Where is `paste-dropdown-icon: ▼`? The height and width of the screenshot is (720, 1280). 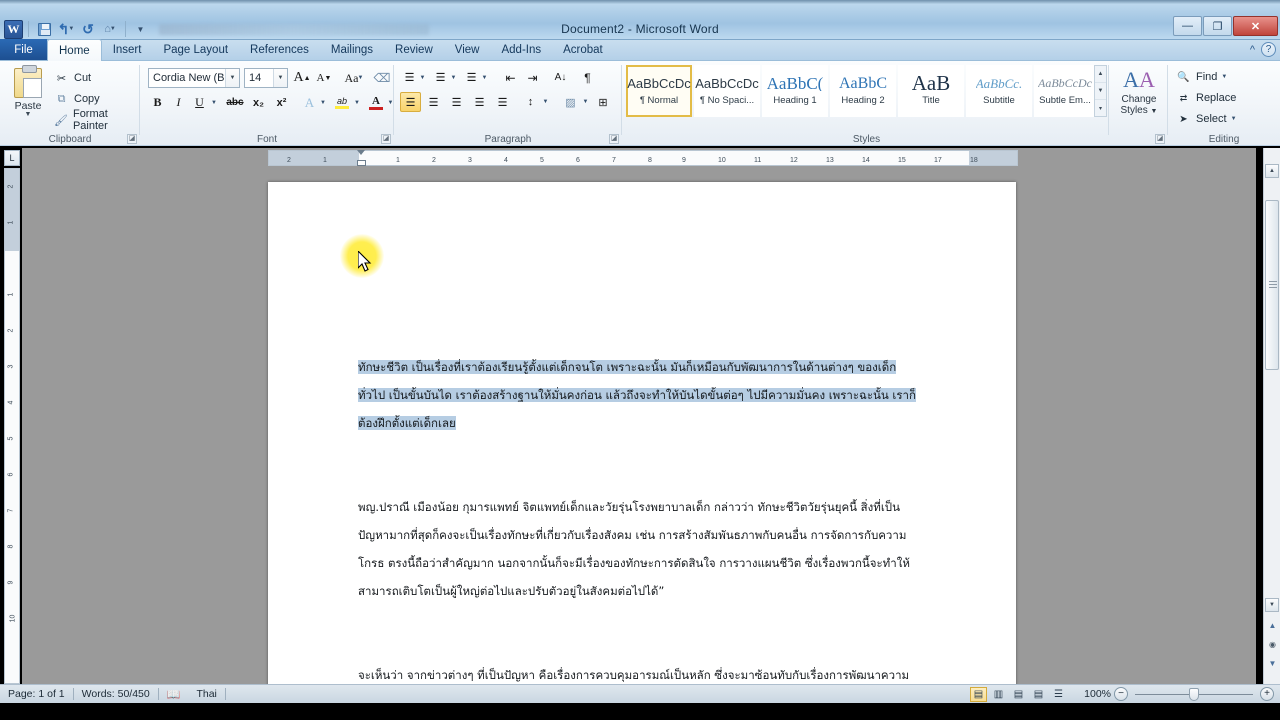
paste-dropdown-icon: ▼ is located at coordinates (28, 114).